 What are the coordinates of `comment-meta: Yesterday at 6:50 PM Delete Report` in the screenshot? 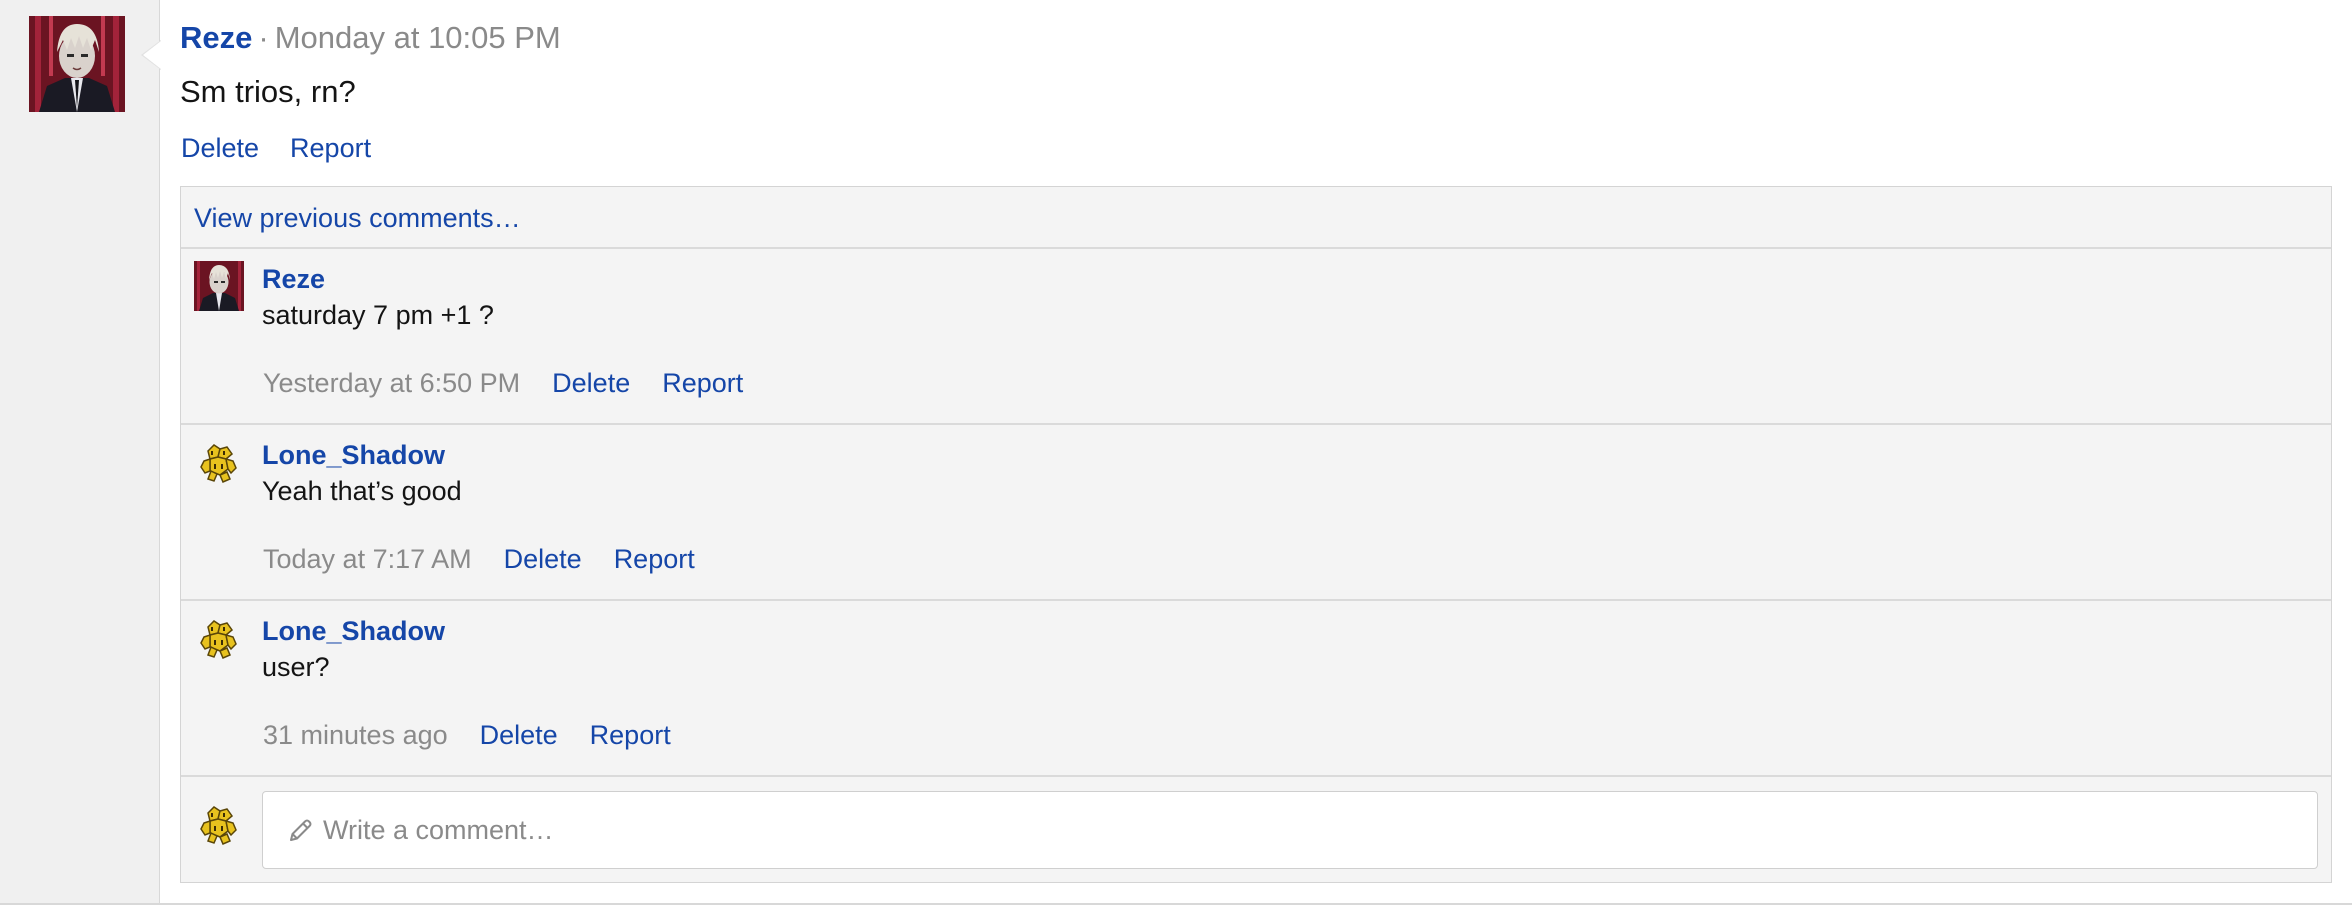 It's located at (519, 383).